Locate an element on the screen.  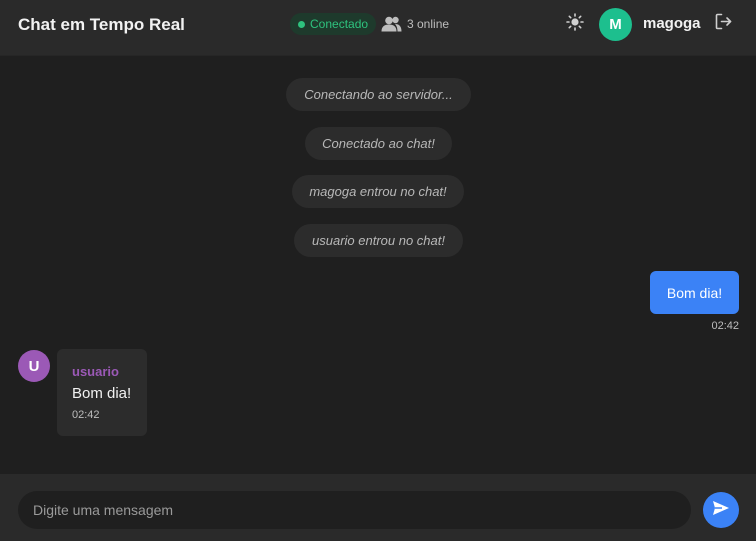
composer is located at coordinates (378, 507).